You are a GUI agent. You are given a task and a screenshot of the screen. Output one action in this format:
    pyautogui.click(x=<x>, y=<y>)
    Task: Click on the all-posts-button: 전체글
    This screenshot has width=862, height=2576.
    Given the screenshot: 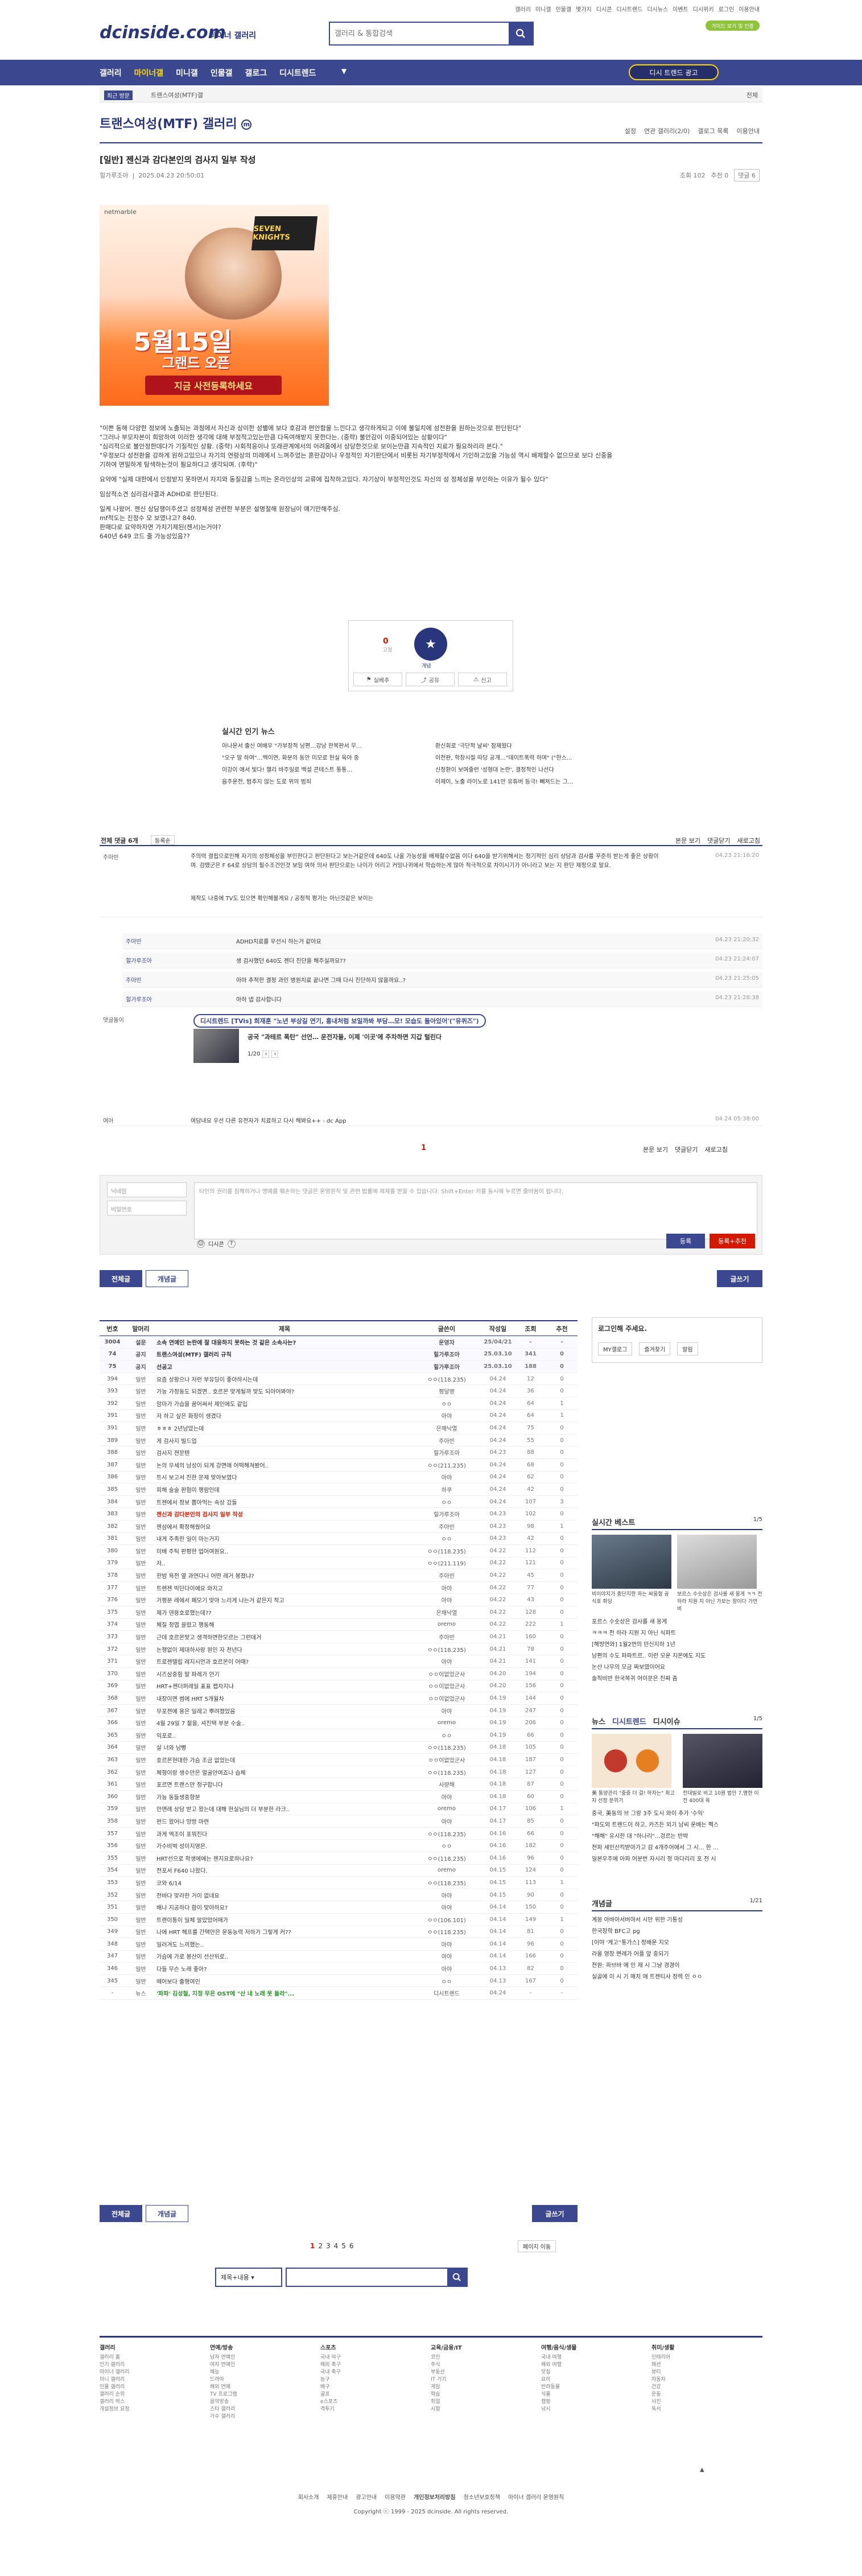 What is the action you would take?
    pyautogui.click(x=121, y=1278)
    